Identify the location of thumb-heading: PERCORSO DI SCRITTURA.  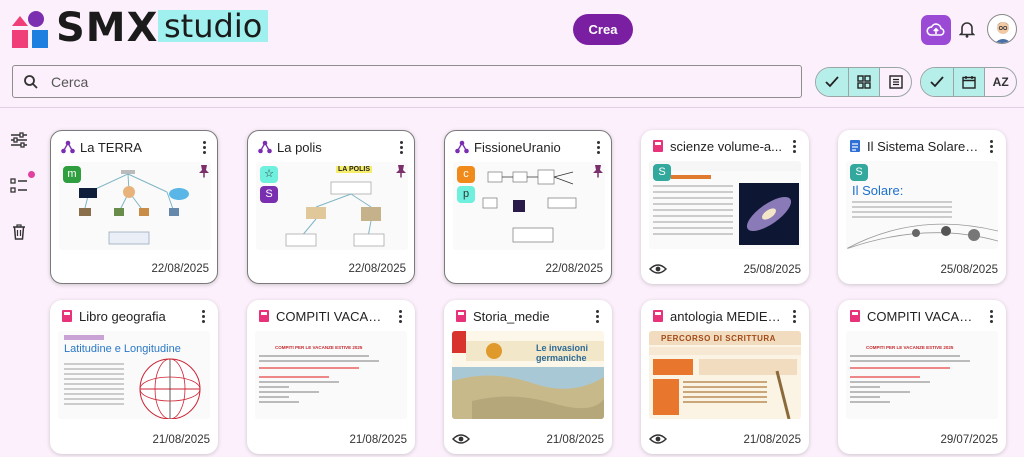
(718, 338).